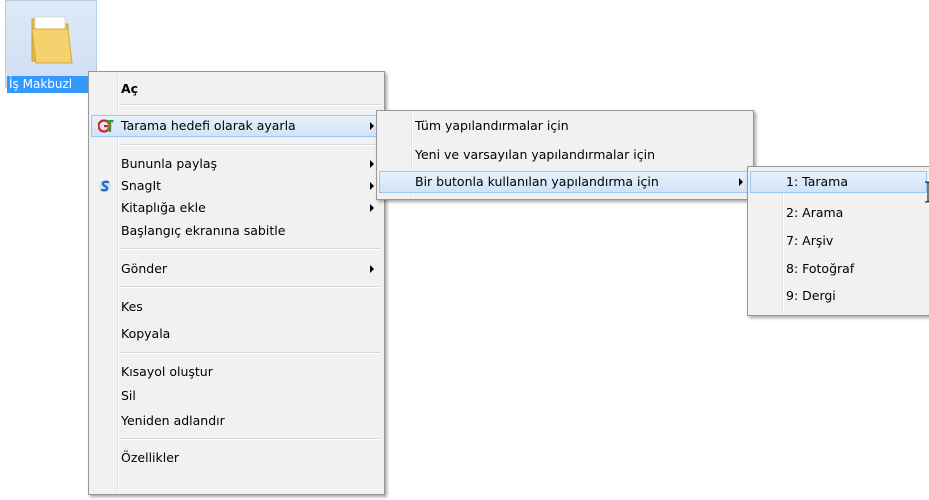 This screenshot has height=500, width=929. Describe the element at coordinates (203, 230) in the screenshot. I see `menu-item-label: Başlangıç ekranına sabitle` at that location.